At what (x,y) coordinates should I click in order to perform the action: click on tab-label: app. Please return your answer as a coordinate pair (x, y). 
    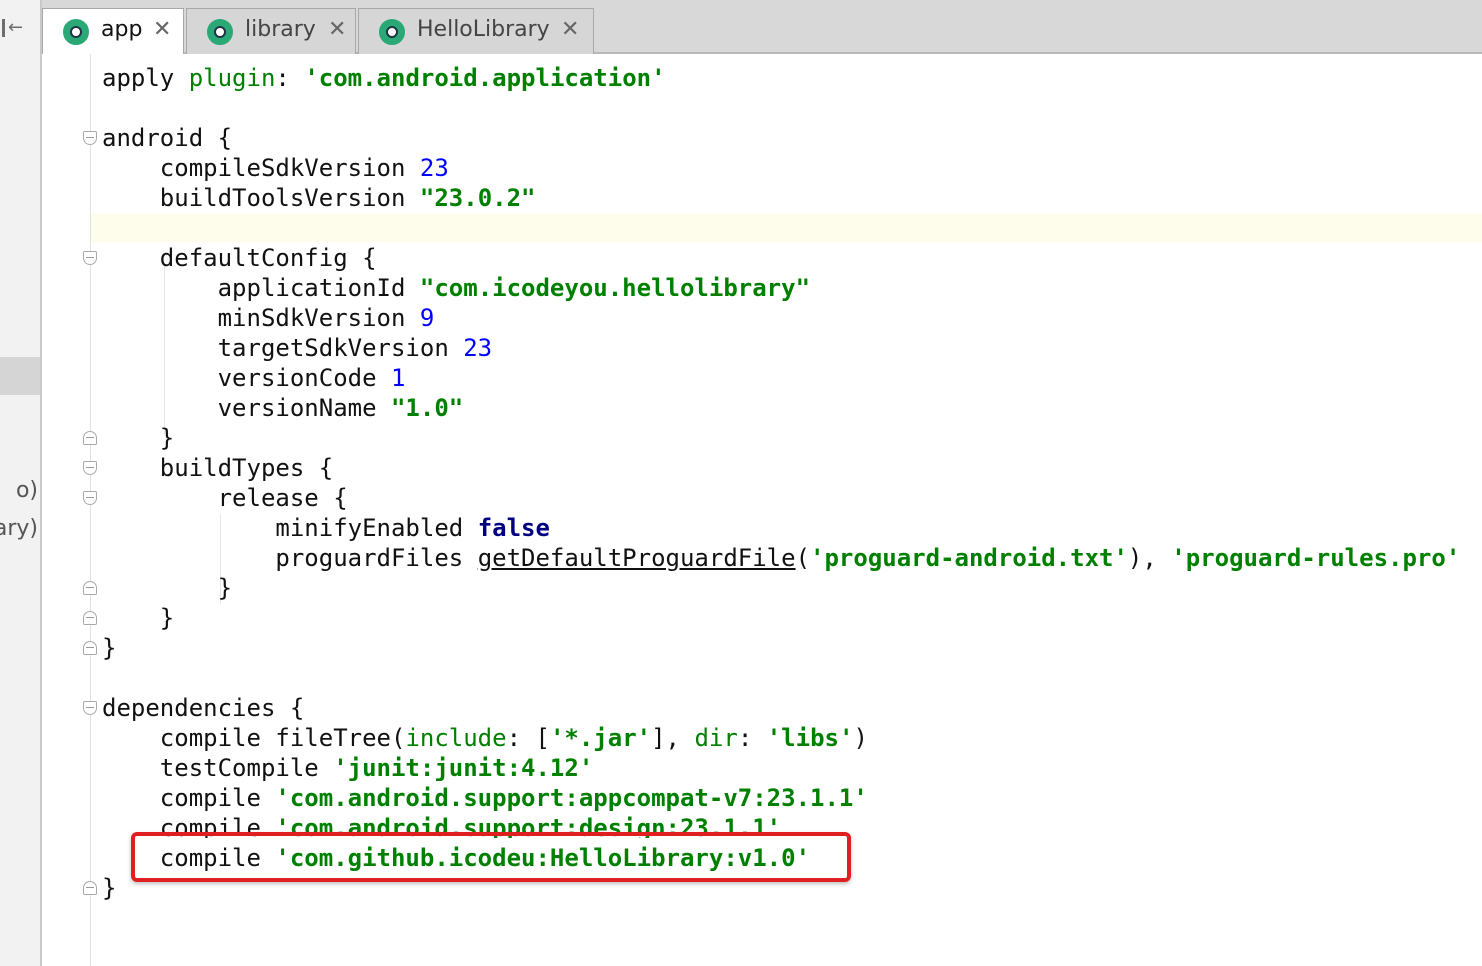
    Looking at the image, I should click on (122, 29).